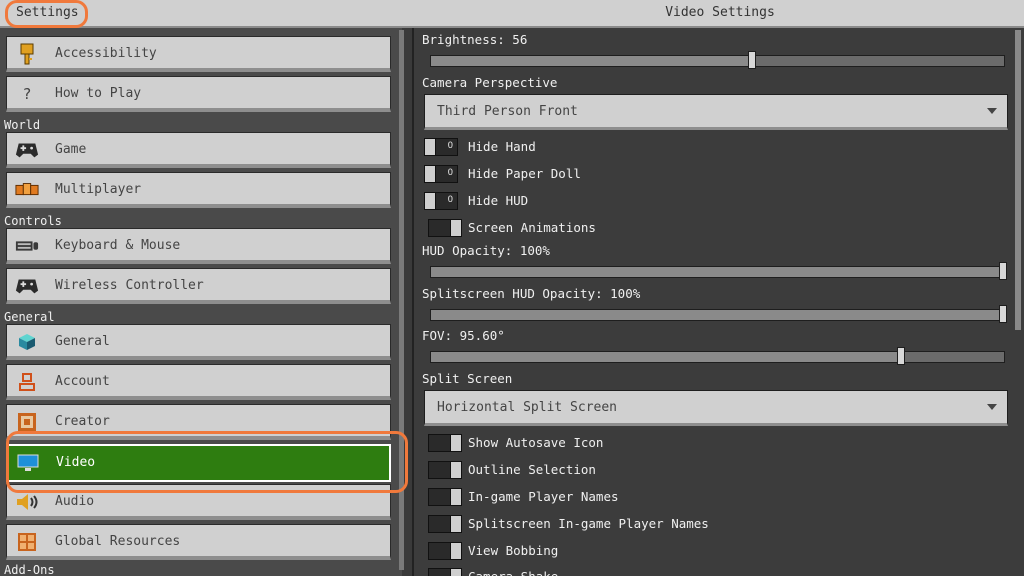  I want to click on player-names-toggle-row: In-game Player Names, so click(704, 498).